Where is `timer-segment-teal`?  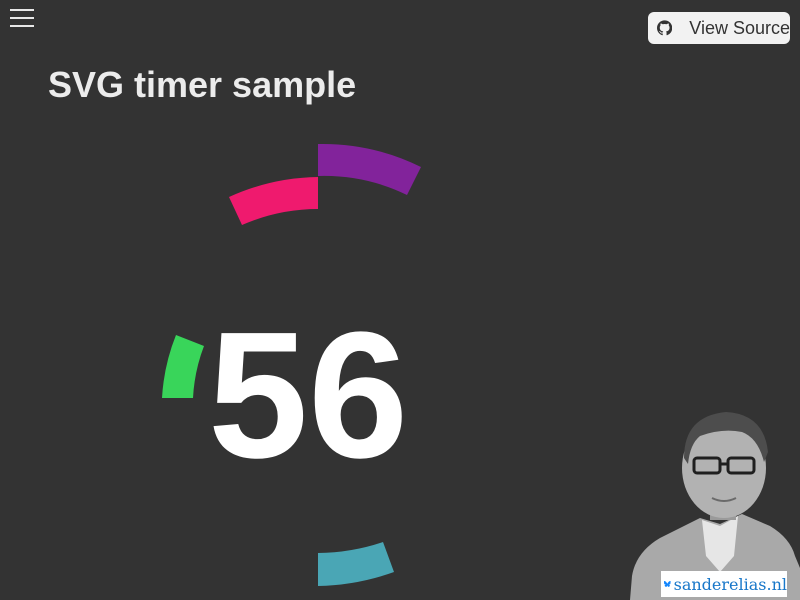
timer-segment-teal is located at coordinates (356, 564).